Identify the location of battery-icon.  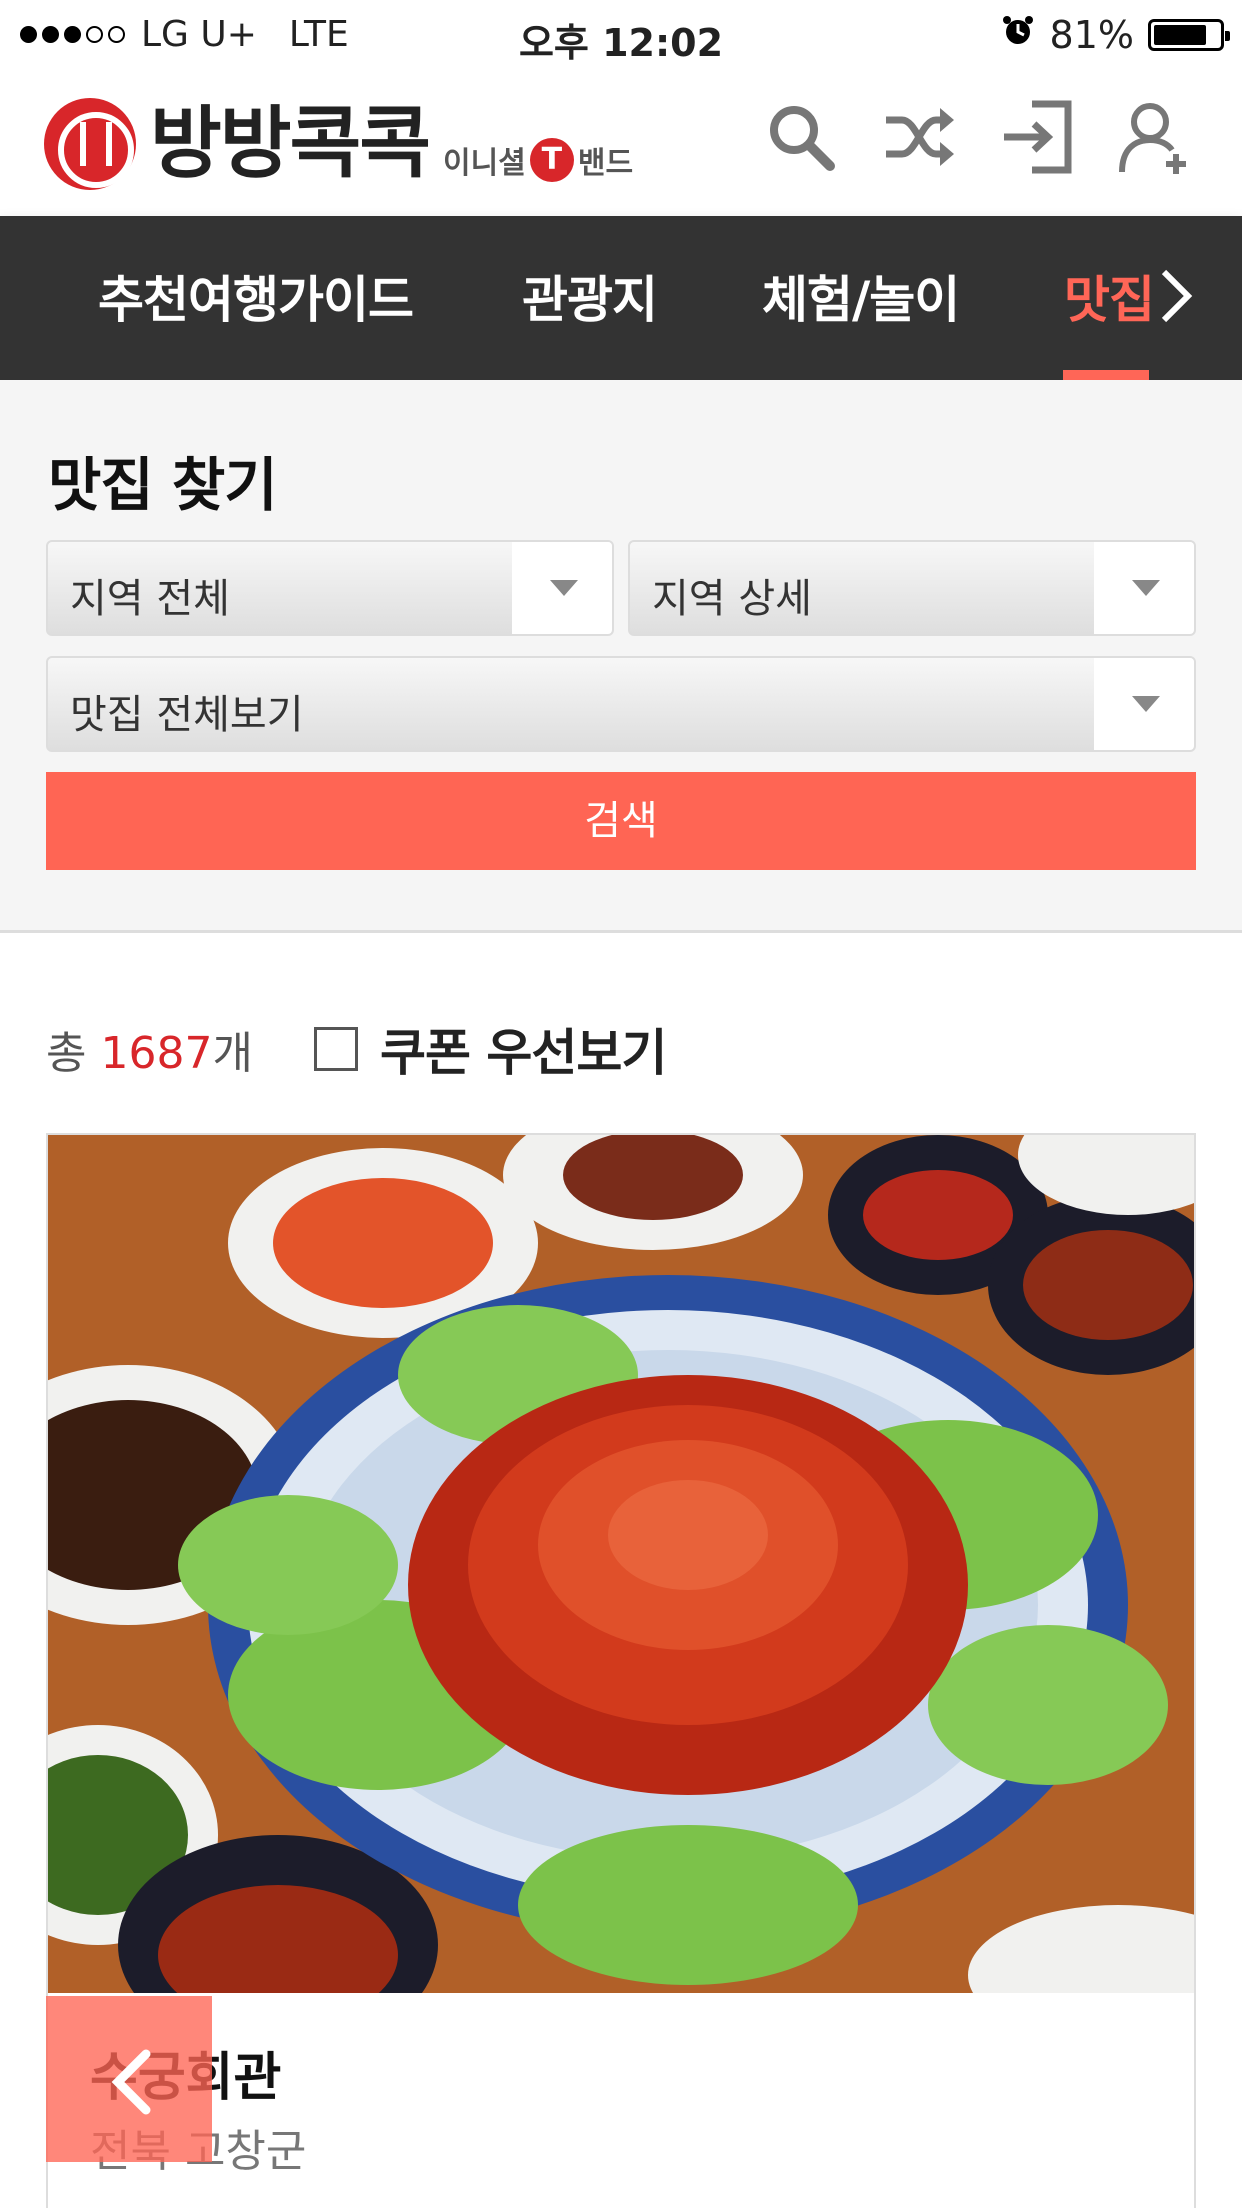
(1189, 34).